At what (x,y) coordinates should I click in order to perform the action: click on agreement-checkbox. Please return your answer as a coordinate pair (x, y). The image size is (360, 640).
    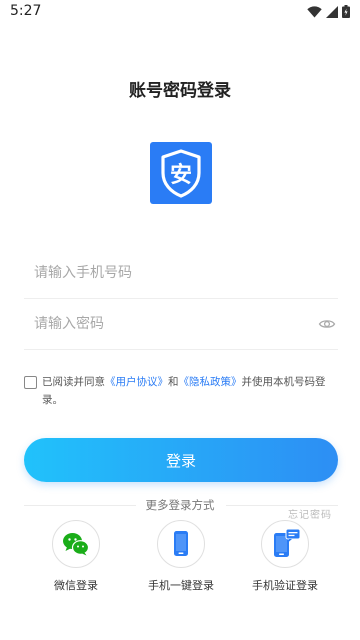
    Looking at the image, I should click on (30, 382).